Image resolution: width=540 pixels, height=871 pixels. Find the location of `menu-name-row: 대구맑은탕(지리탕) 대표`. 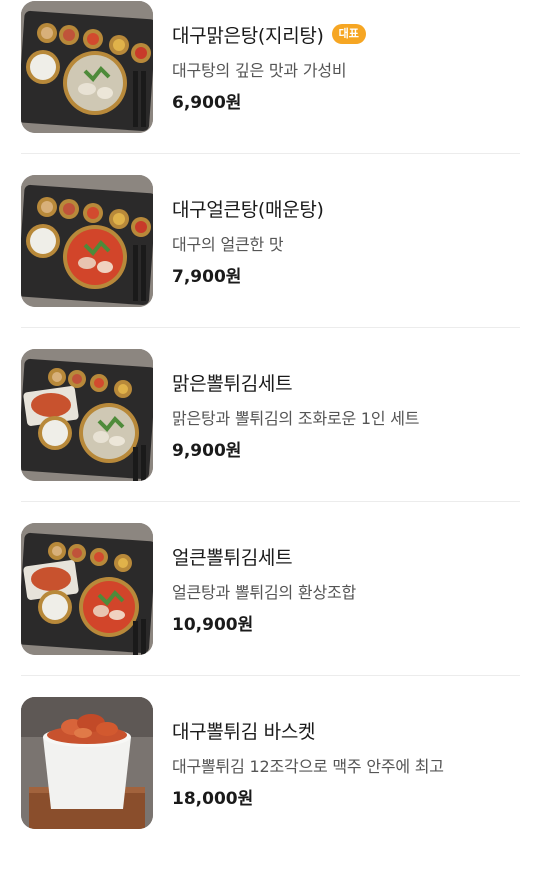

menu-name-row: 대구맑은탕(지리탕) 대표 is located at coordinates (269, 34).